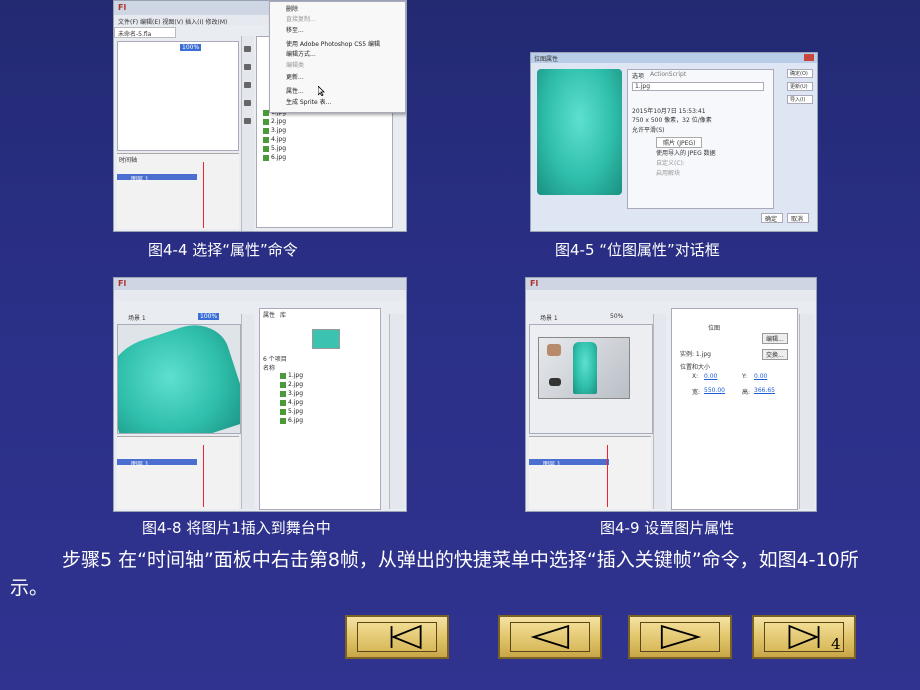 The image size is (920, 690). What do you see at coordinates (223, 250) in the screenshot?
I see `caption-4-4: 图4-4 选择“属性”命令` at bounding box center [223, 250].